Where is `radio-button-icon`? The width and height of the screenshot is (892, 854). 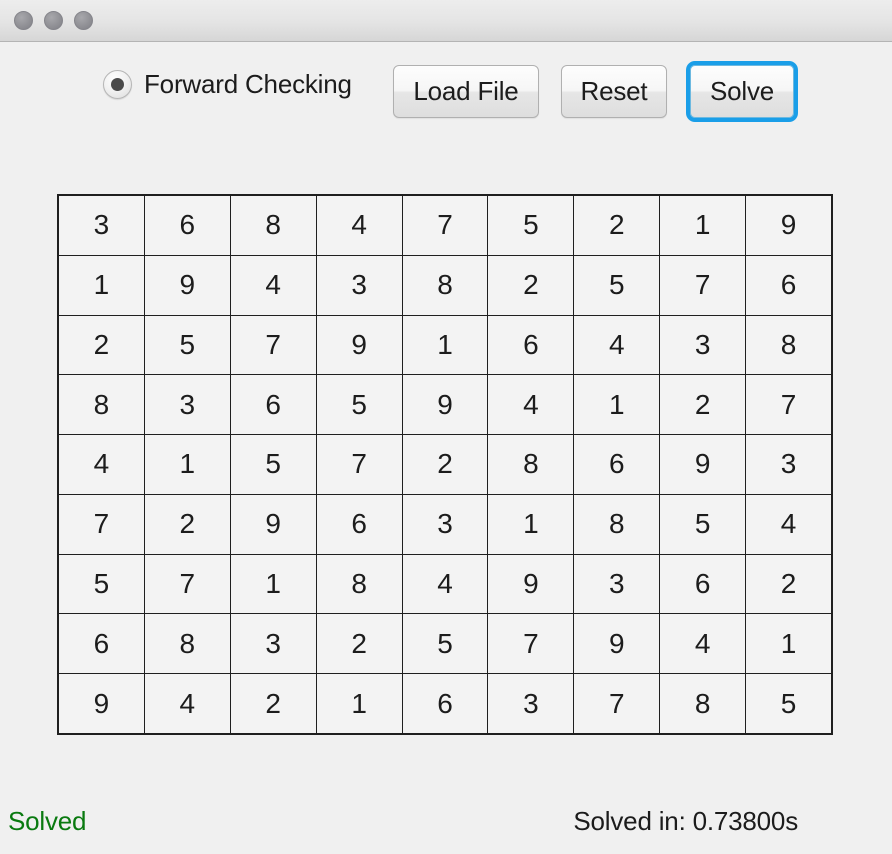
radio-button-icon is located at coordinates (117, 84).